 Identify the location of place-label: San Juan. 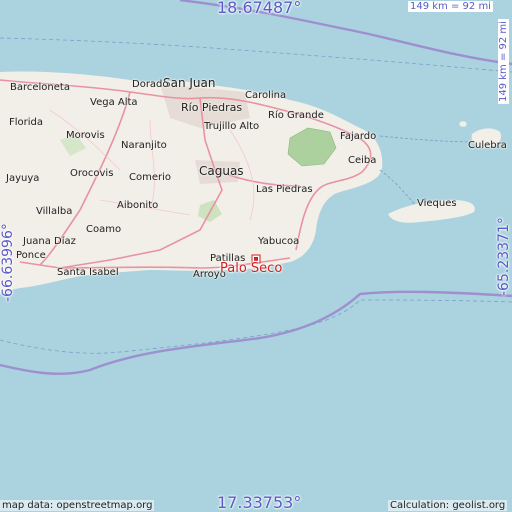
(189, 83).